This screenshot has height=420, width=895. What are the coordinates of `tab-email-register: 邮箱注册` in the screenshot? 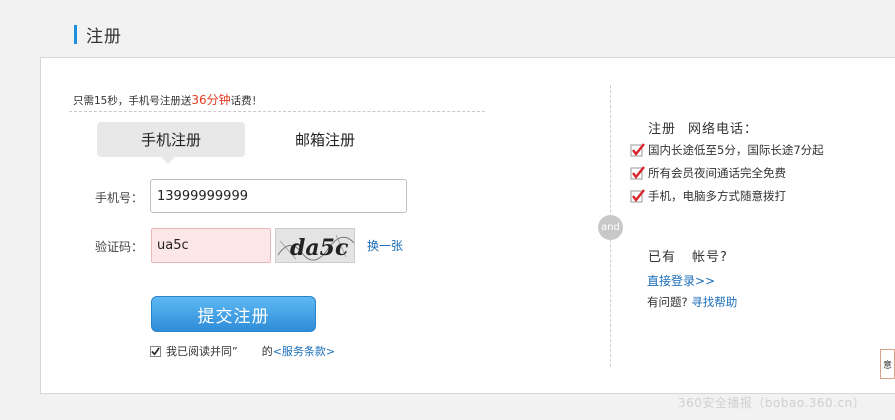 It's located at (325, 139).